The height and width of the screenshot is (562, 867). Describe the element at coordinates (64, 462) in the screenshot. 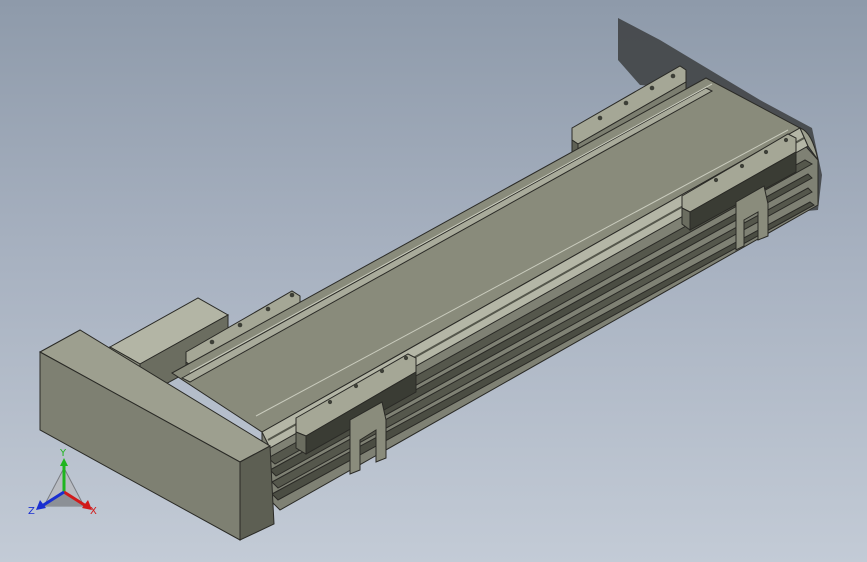

I see `y-arrow-head` at that location.